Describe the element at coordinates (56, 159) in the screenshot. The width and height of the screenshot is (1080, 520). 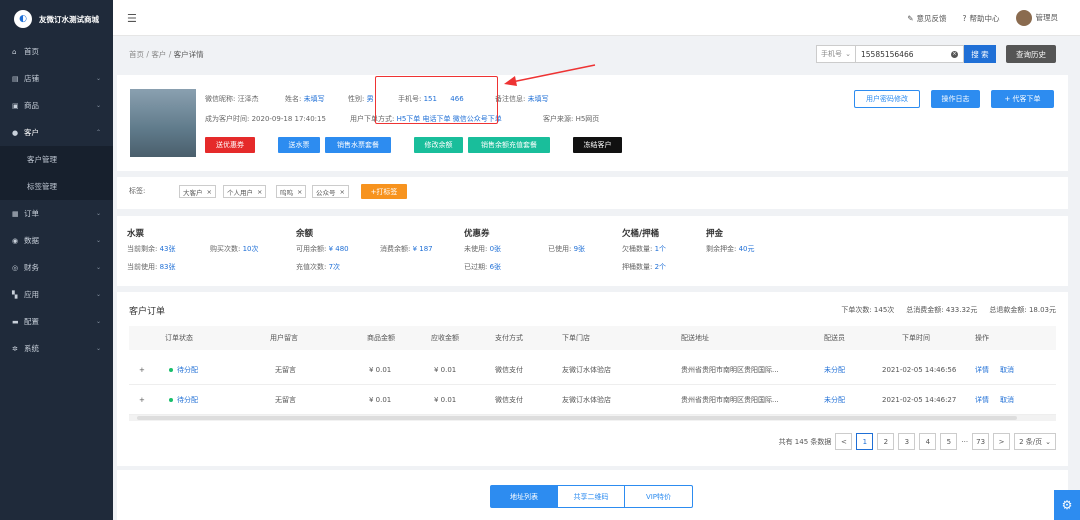
I see `sidebar-subitem-customer-manage: 客户管理` at that location.